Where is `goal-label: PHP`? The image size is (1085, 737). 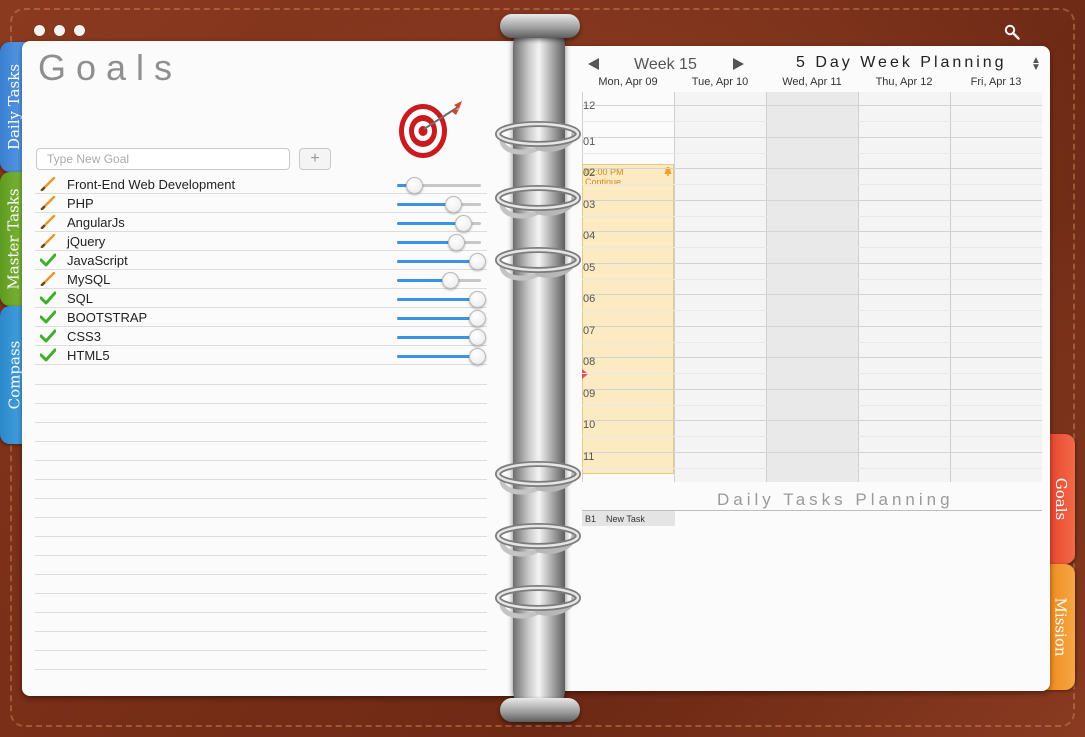 goal-label: PHP is located at coordinates (80, 203).